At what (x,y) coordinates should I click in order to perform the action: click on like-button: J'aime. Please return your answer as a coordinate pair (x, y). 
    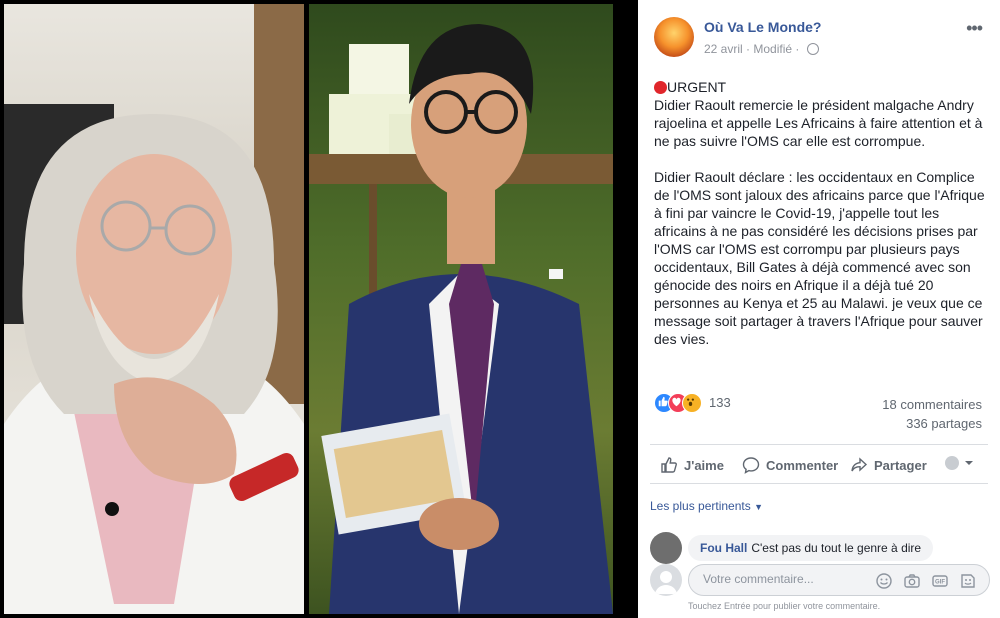
    Looking at the image, I should click on (692, 465).